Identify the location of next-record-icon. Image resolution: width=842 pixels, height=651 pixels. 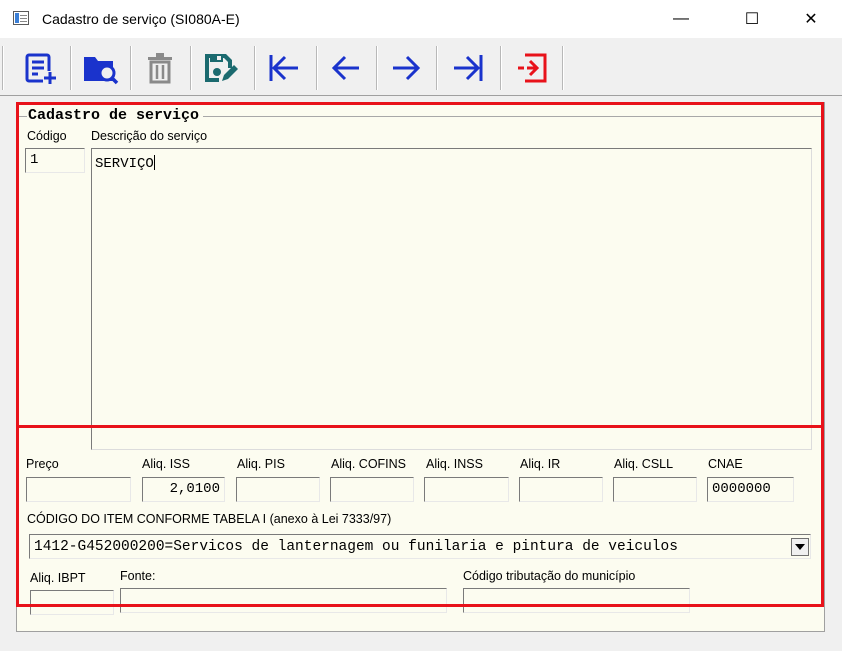
(407, 68).